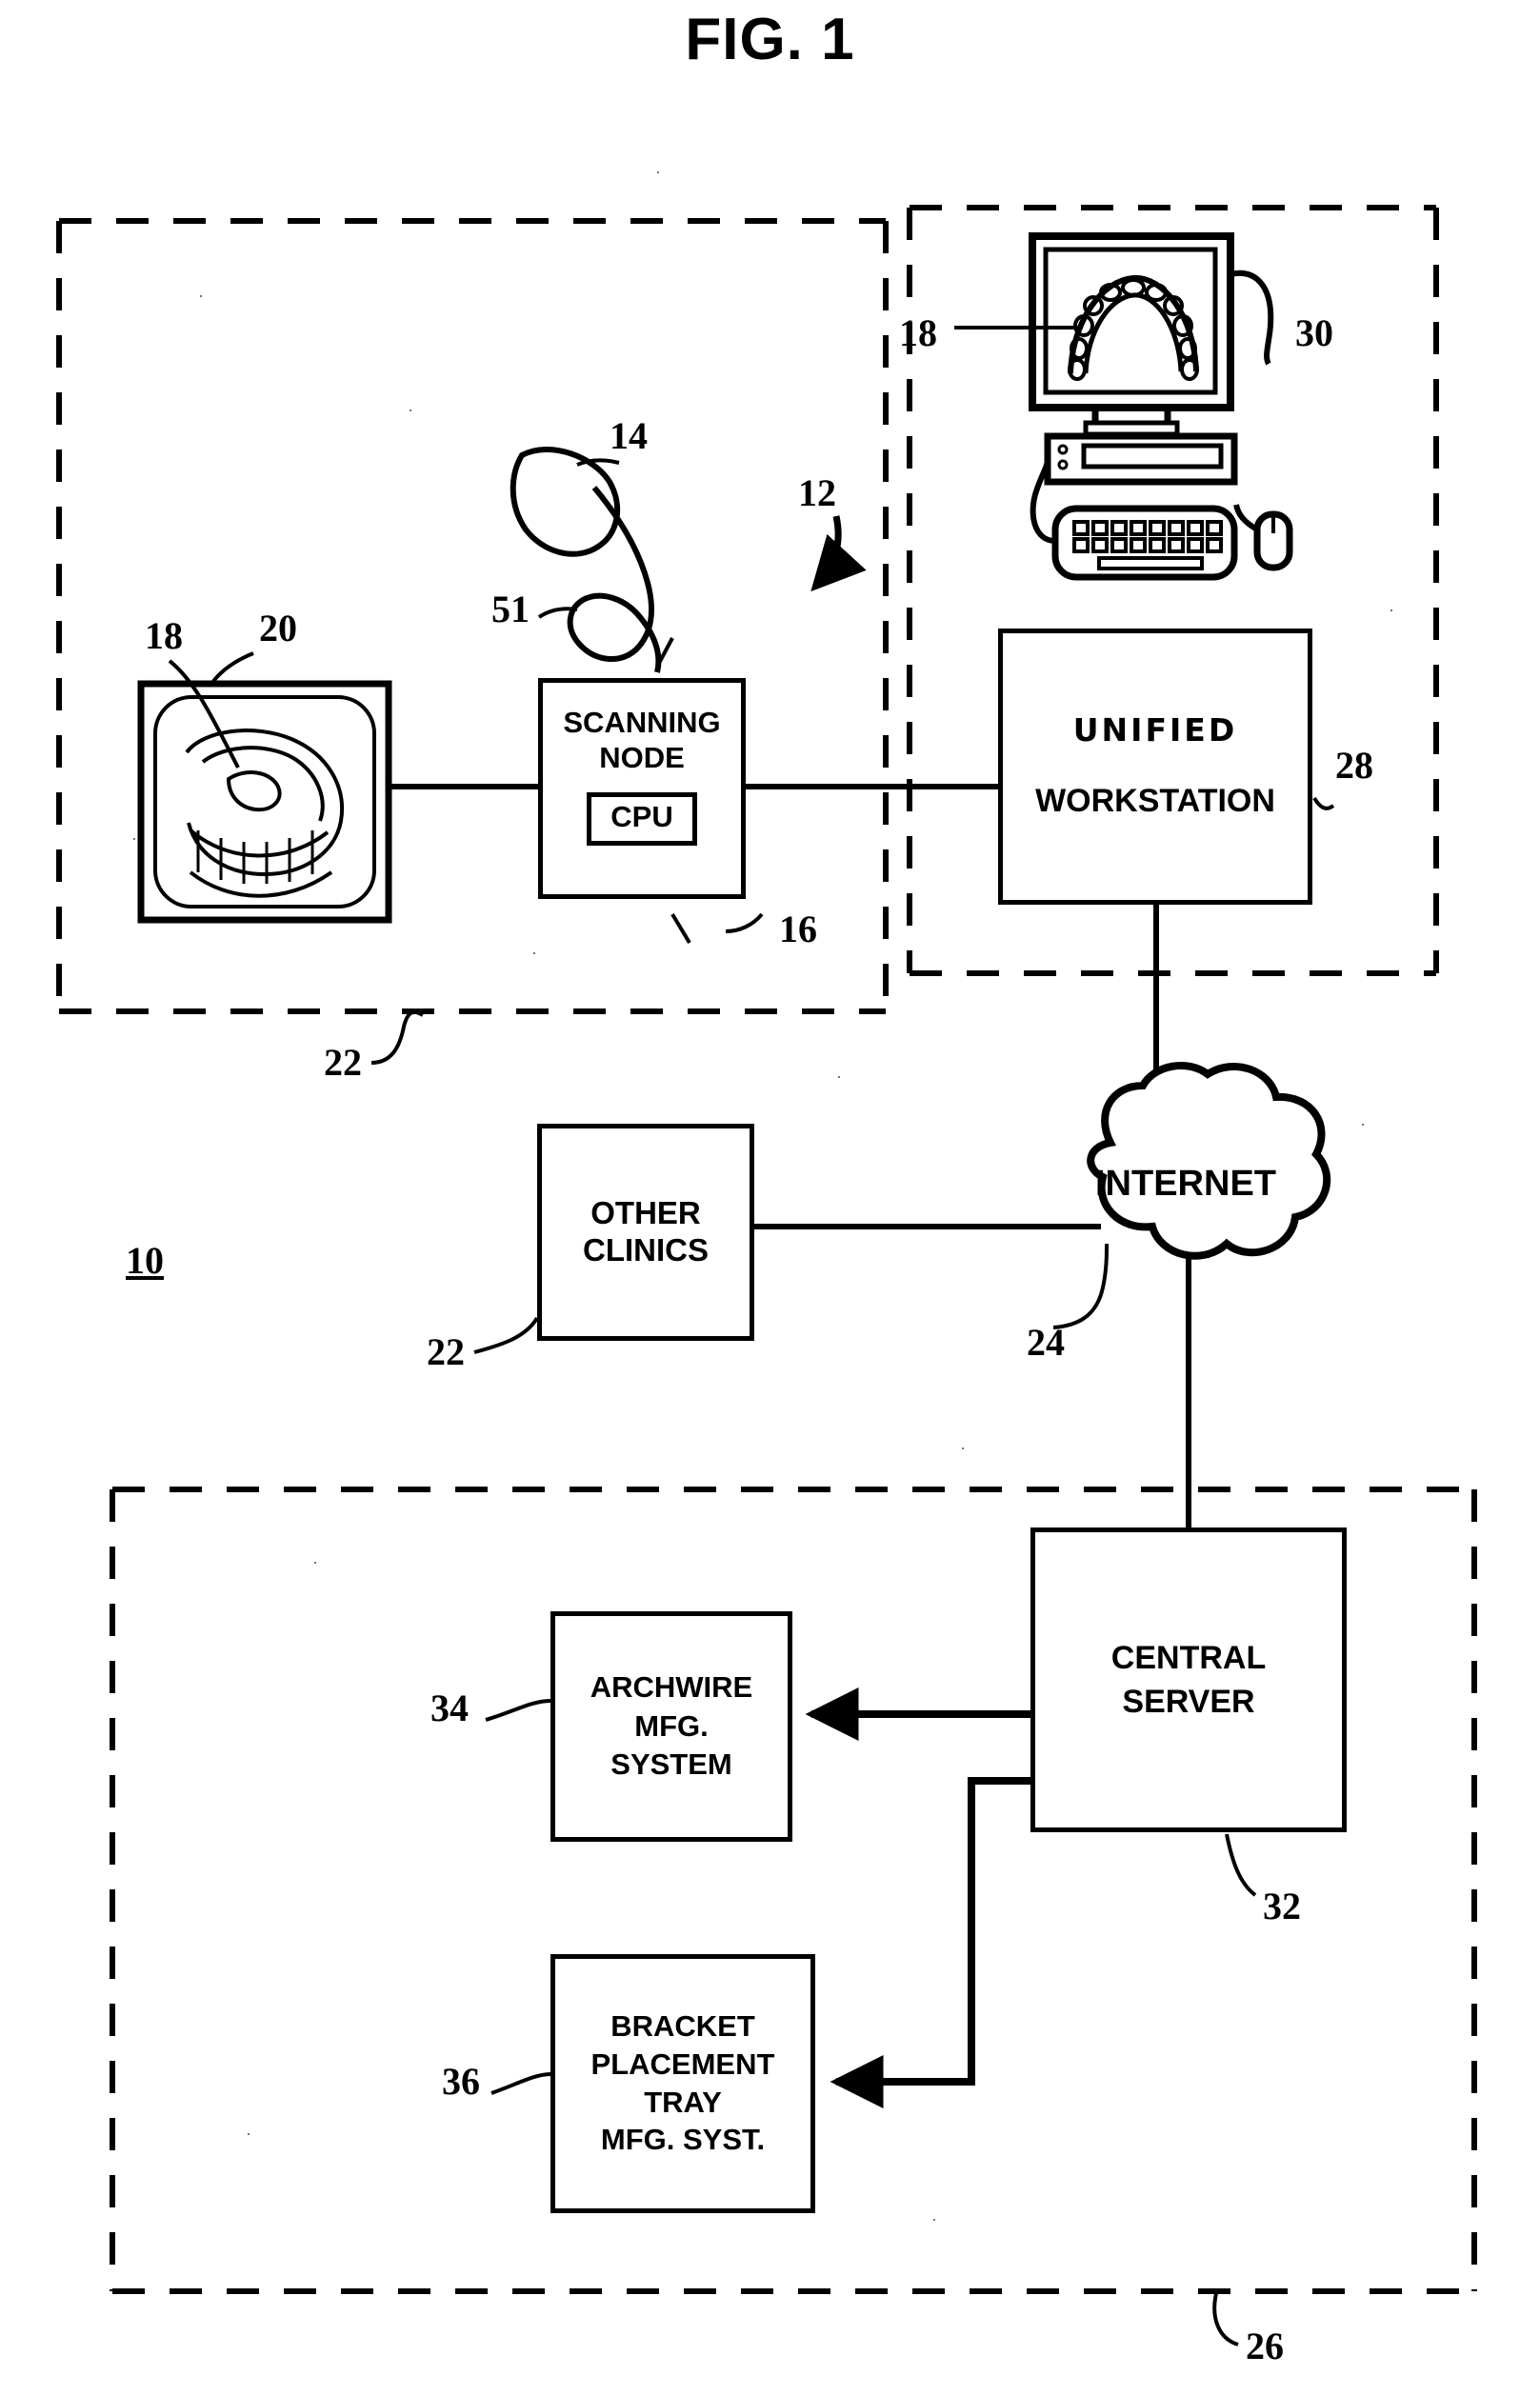  I want to click on handheld-scanner-illustration, so click(586, 559).